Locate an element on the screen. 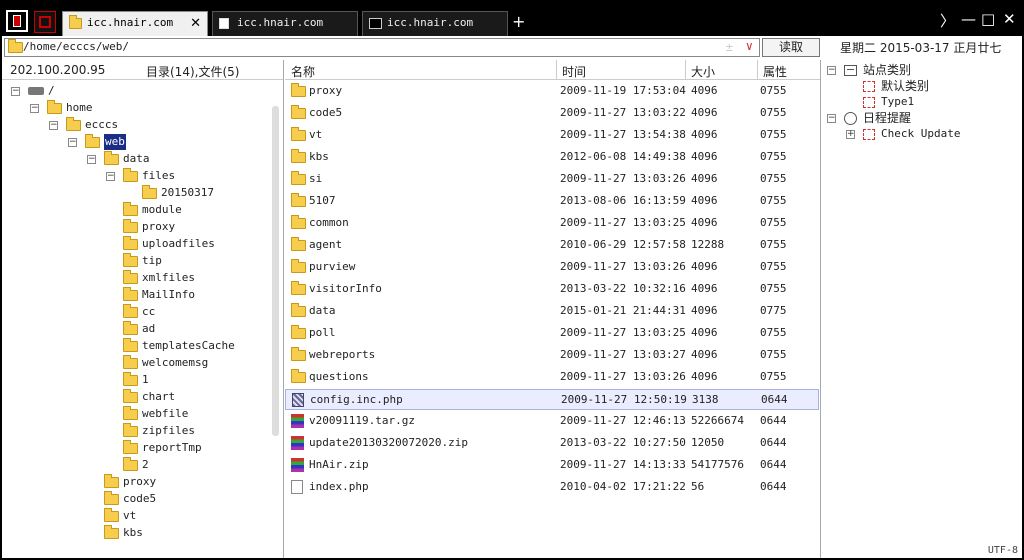 This screenshot has width=1024, height=560. chevron-down-icon: ∨ is located at coordinates (749, 46).